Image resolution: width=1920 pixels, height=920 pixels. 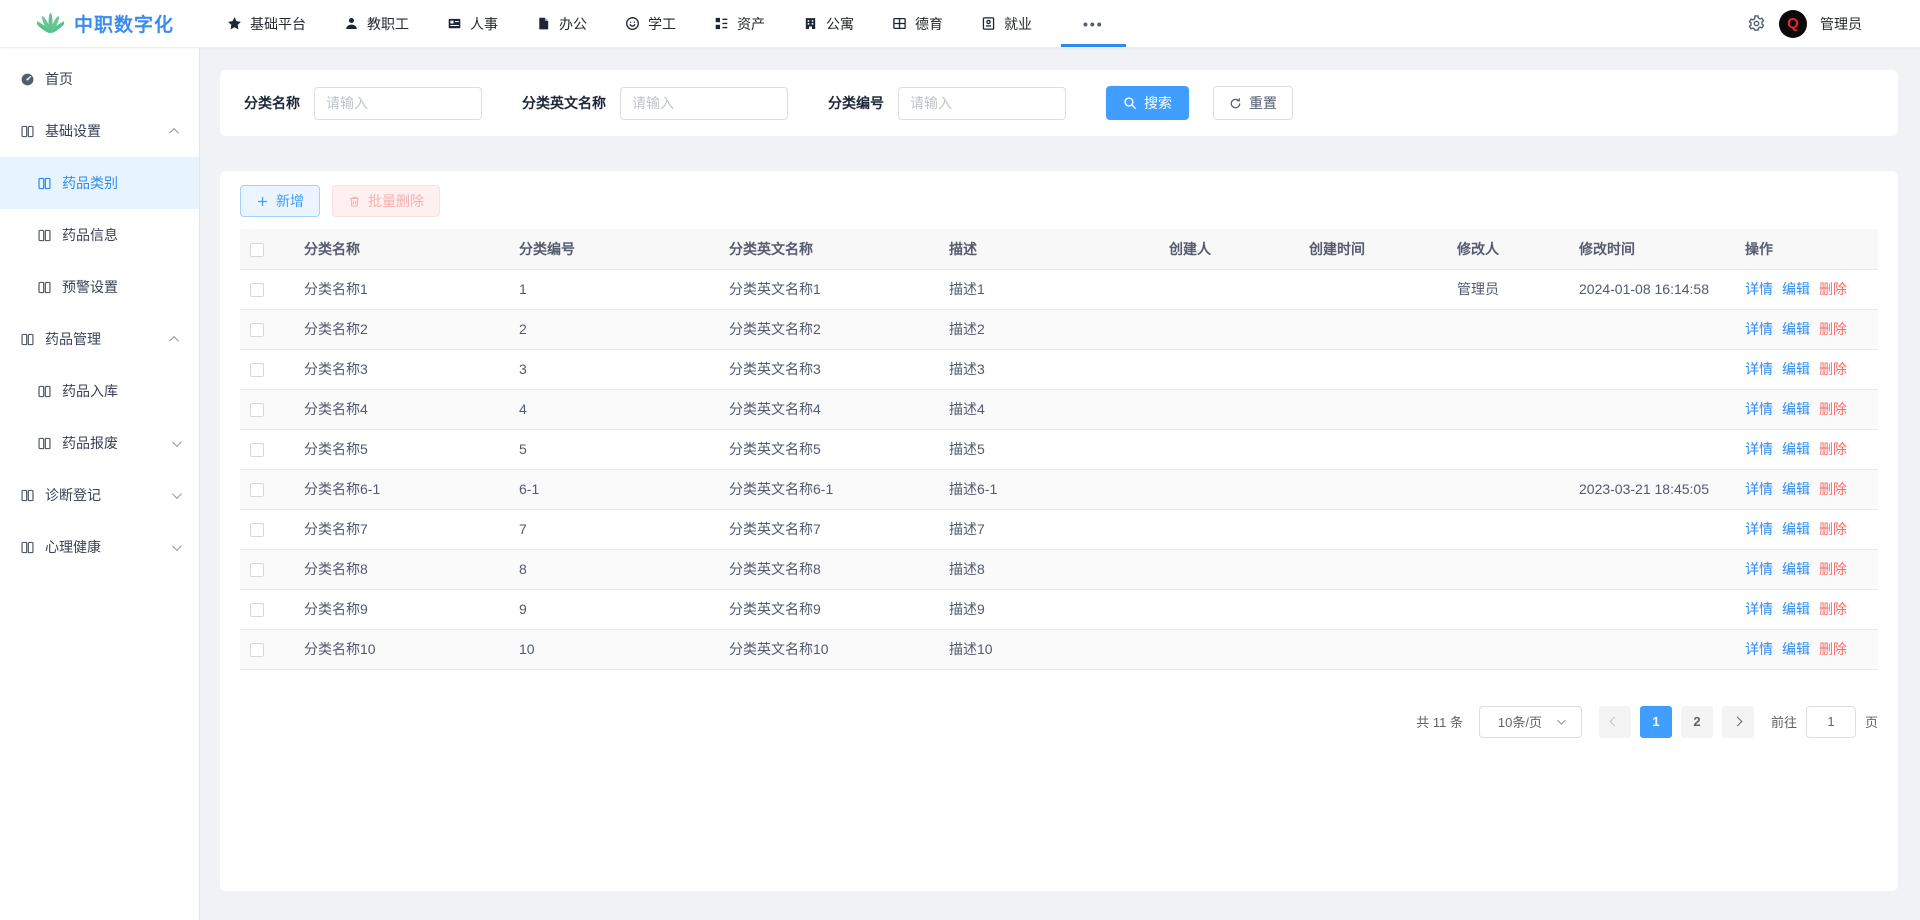 I want to click on cell-ops: 详情 编辑 删除, so click(x=1806, y=609).